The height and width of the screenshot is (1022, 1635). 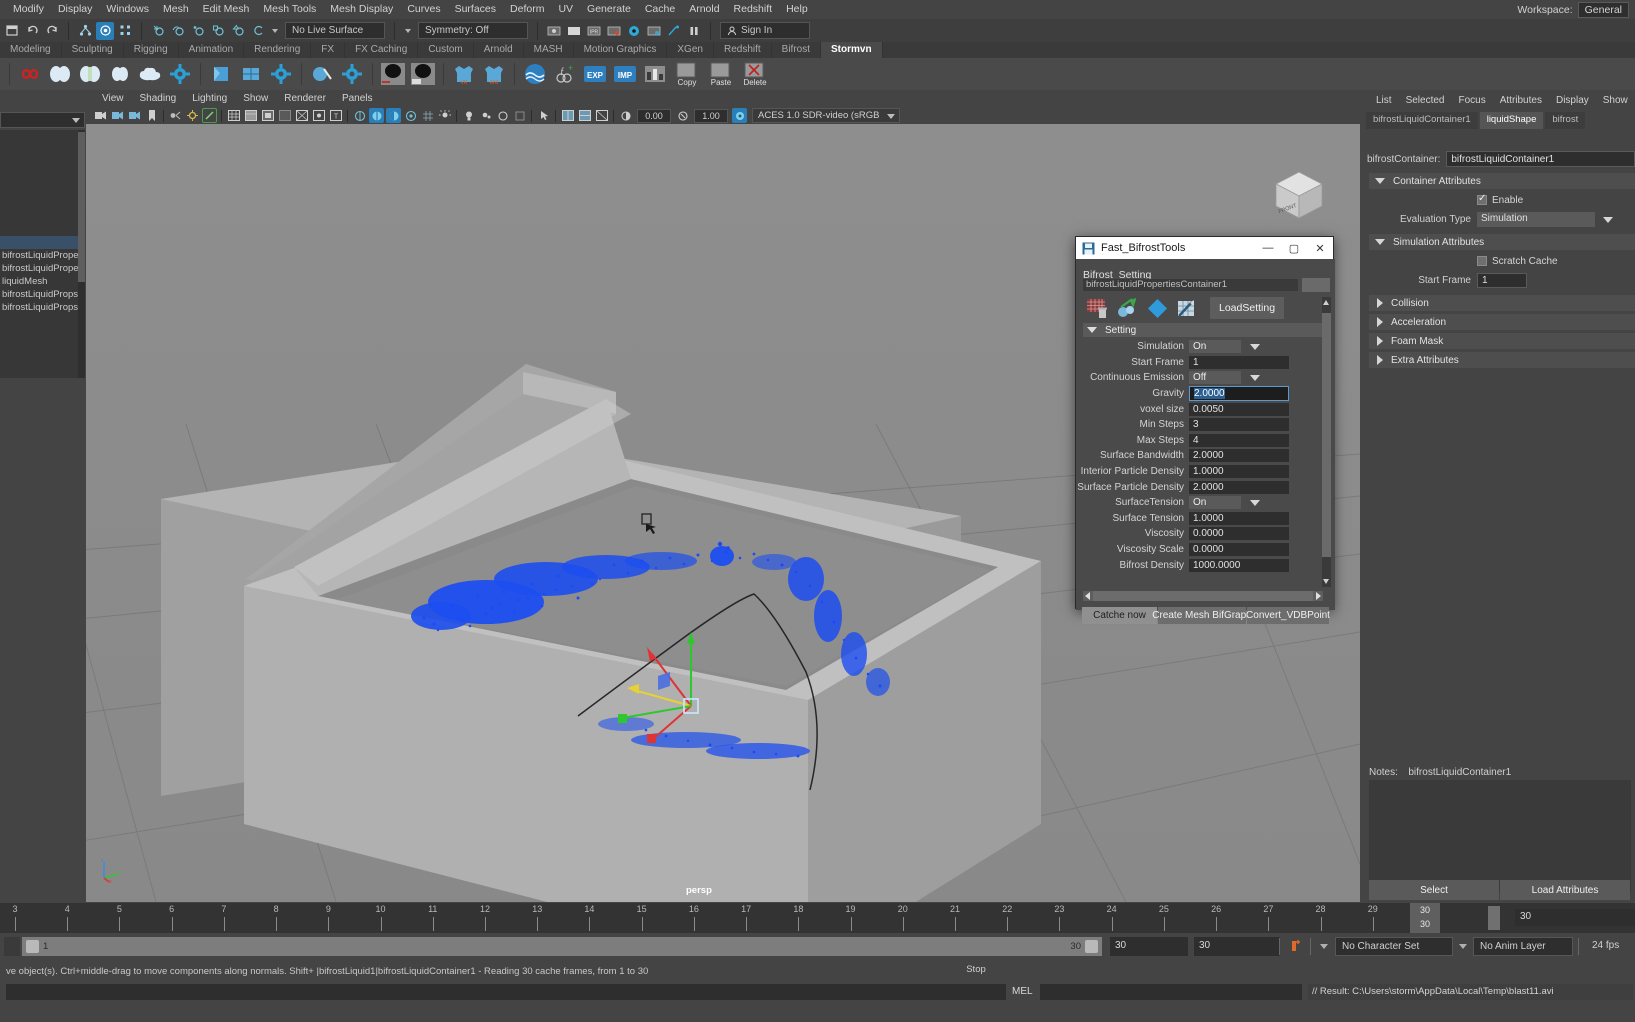 I want to click on menu-item-display: Display, so click(x=75, y=9).